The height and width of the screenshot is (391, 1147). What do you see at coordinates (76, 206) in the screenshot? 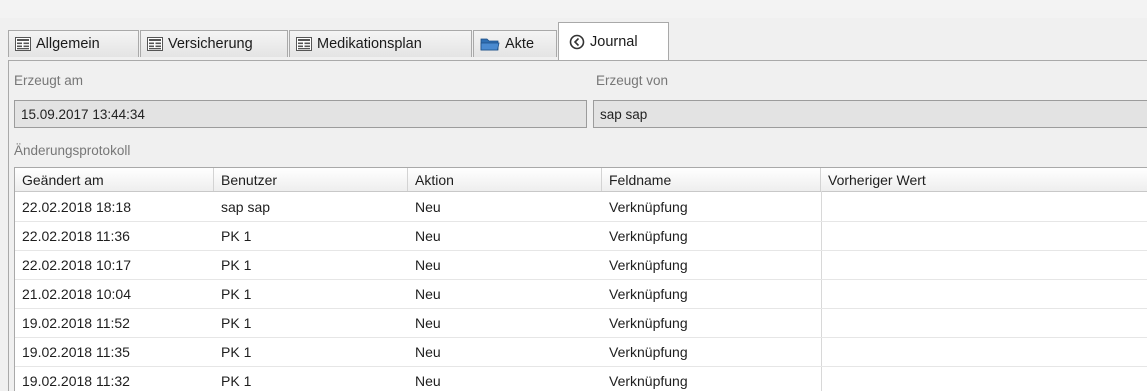
I see `cell-date: 22.02.2018 18:18` at bounding box center [76, 206].